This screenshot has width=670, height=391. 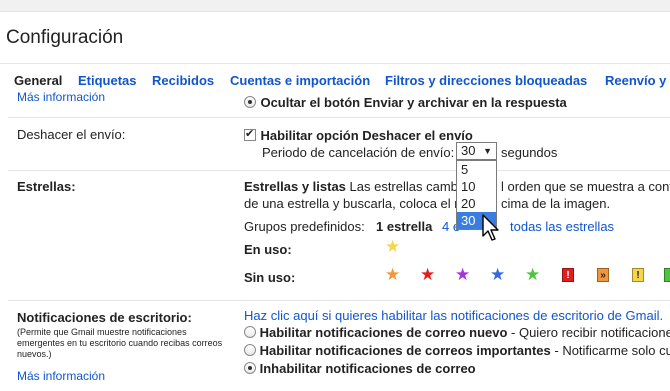 What do you see at coordinates (490, 227) in the screenshot?
I see `mouse-cursor-icon` at bounding box center [490, 227].